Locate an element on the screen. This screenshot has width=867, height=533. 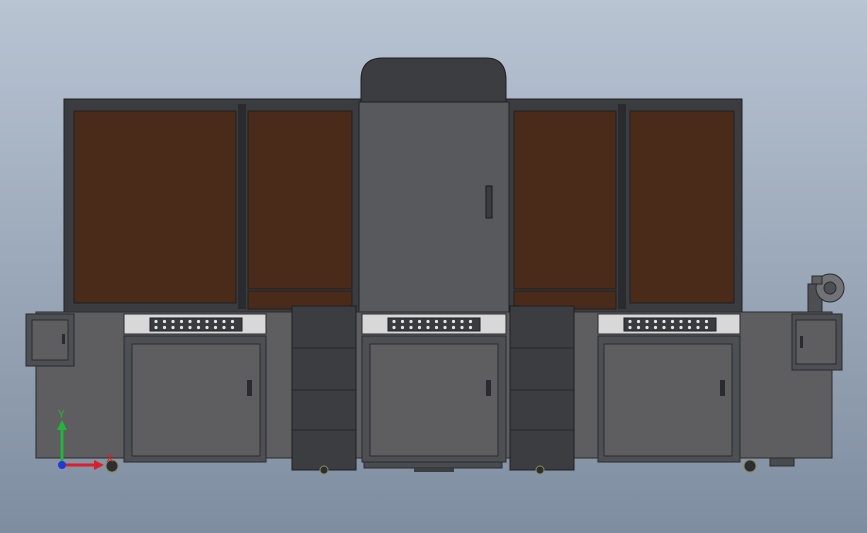
control-panel-buttons is located at coordinates (433, 324).